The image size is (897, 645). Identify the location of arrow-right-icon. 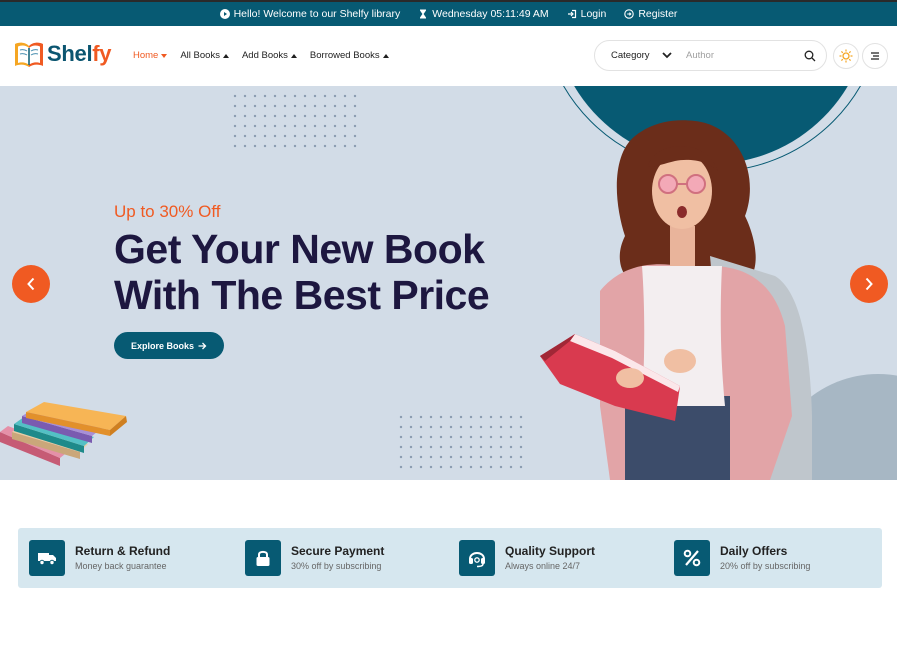
(202, 345).